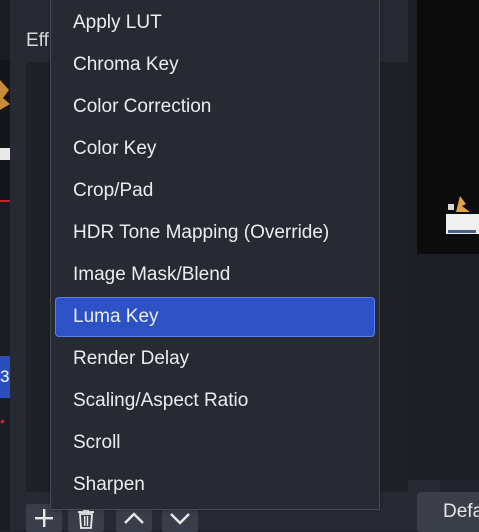  I want to click on menu-item-color-key: Color Key, so click(215, 149).